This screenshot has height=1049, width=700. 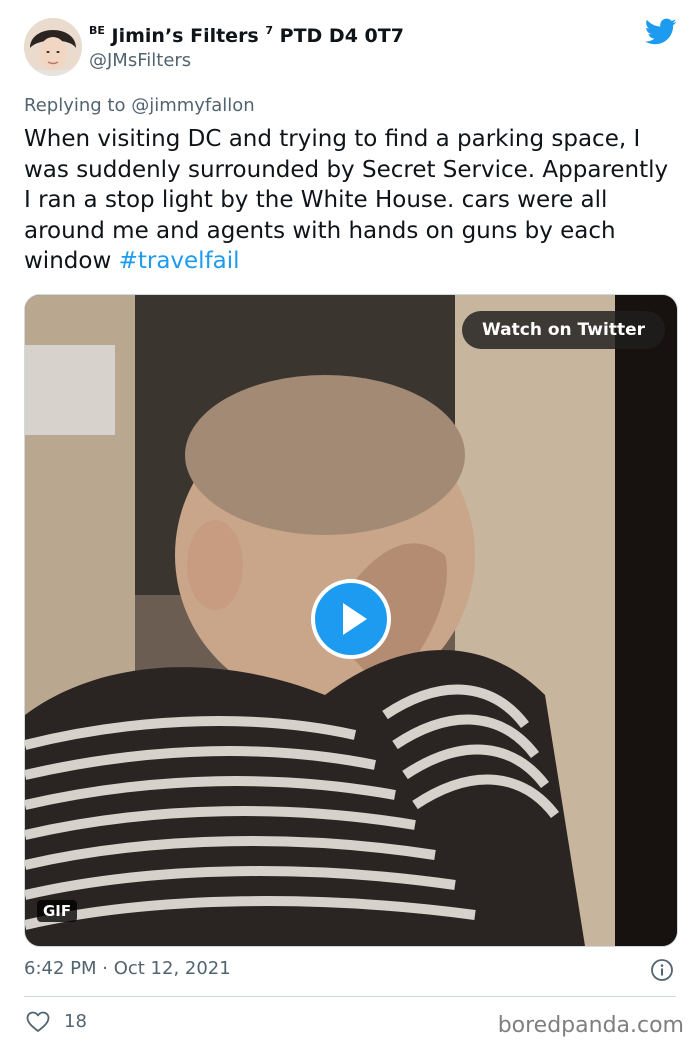 I want to click on author-name-prefix: BE, so click(x=97, y=30).